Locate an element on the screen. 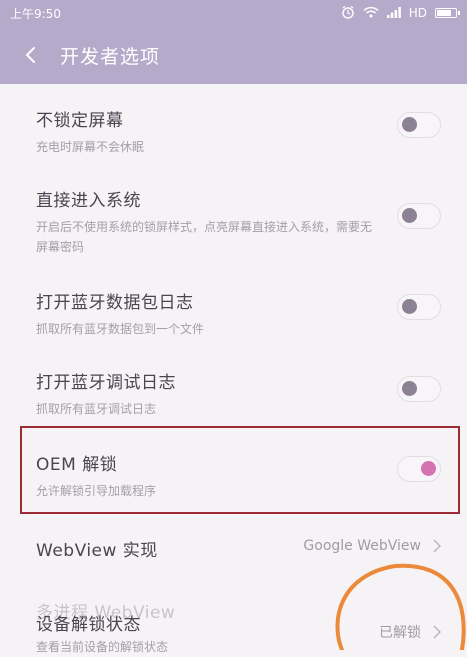  device-unlock-value-text: 已解锁 is located at coordinates (400, 633).